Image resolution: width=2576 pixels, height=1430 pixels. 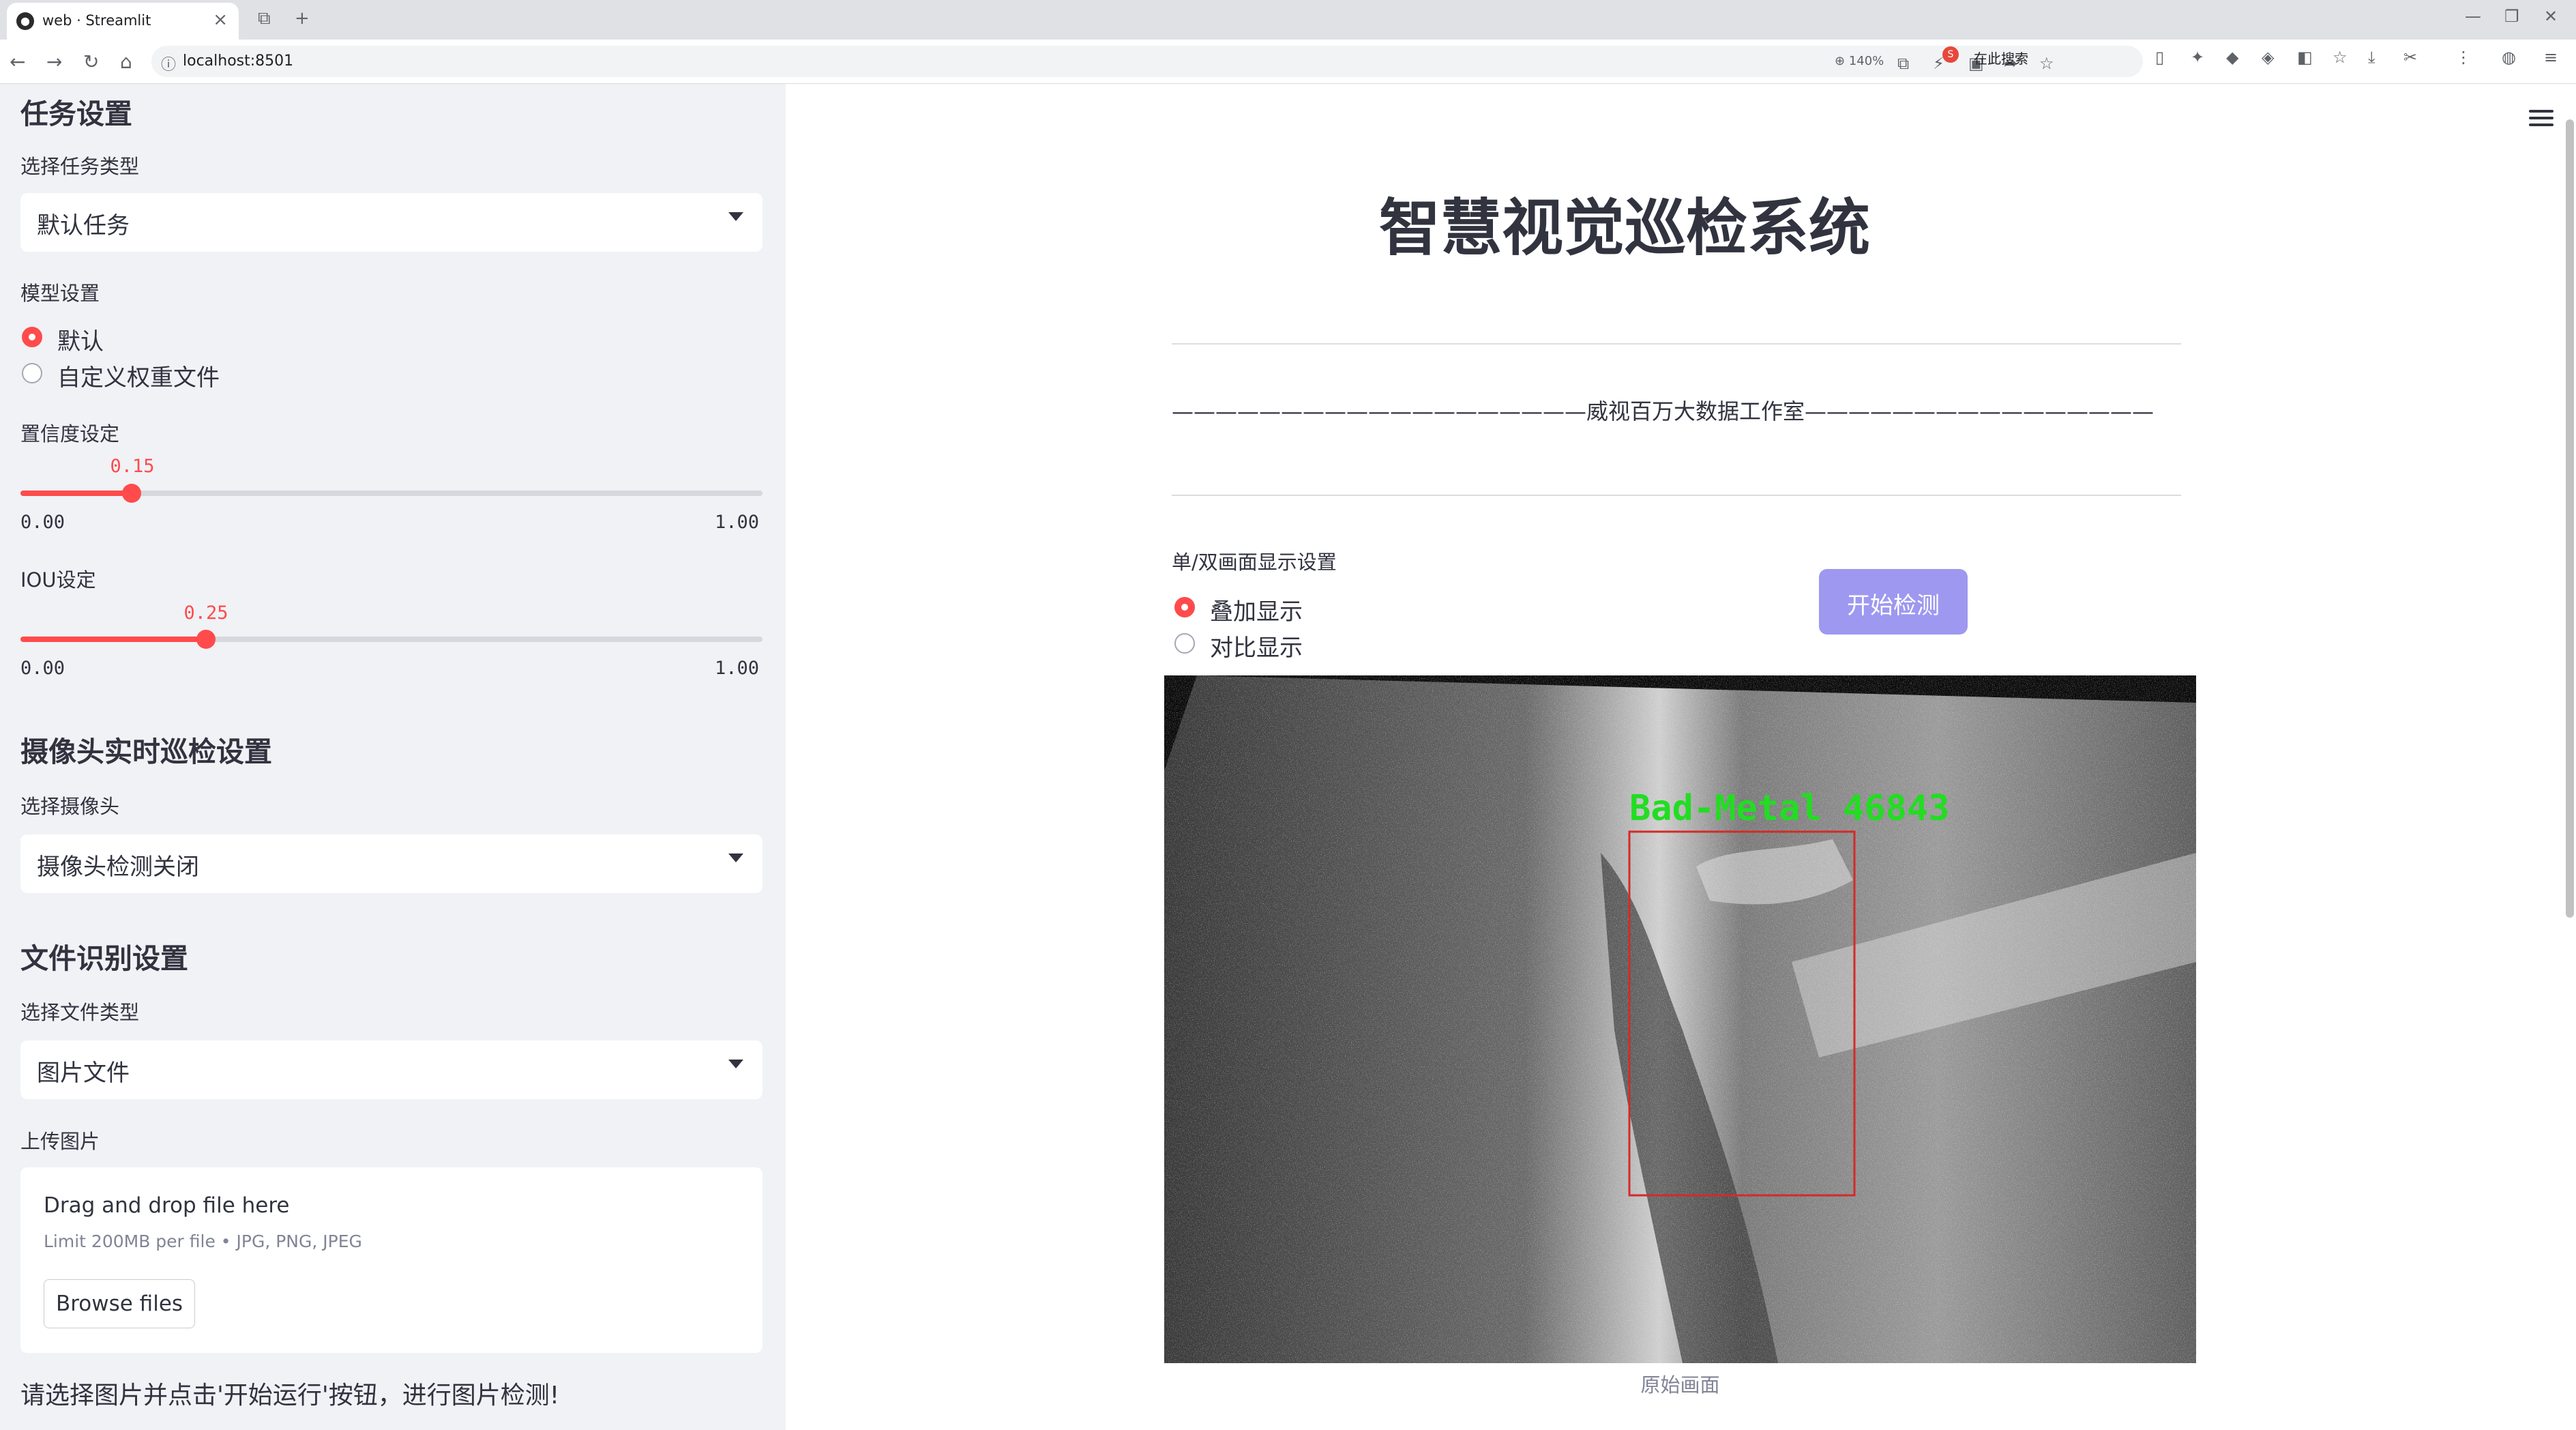 What do you see at coordinates (132, 466) in the screenshot?
I see `confidence-value: 0.15` at bounding box center [132, 466].